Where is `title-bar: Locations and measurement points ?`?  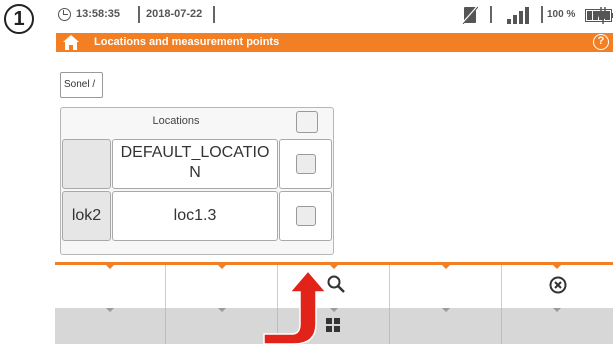
title-bar: Locations and measurement points ? is located at coordinates (334, 42).